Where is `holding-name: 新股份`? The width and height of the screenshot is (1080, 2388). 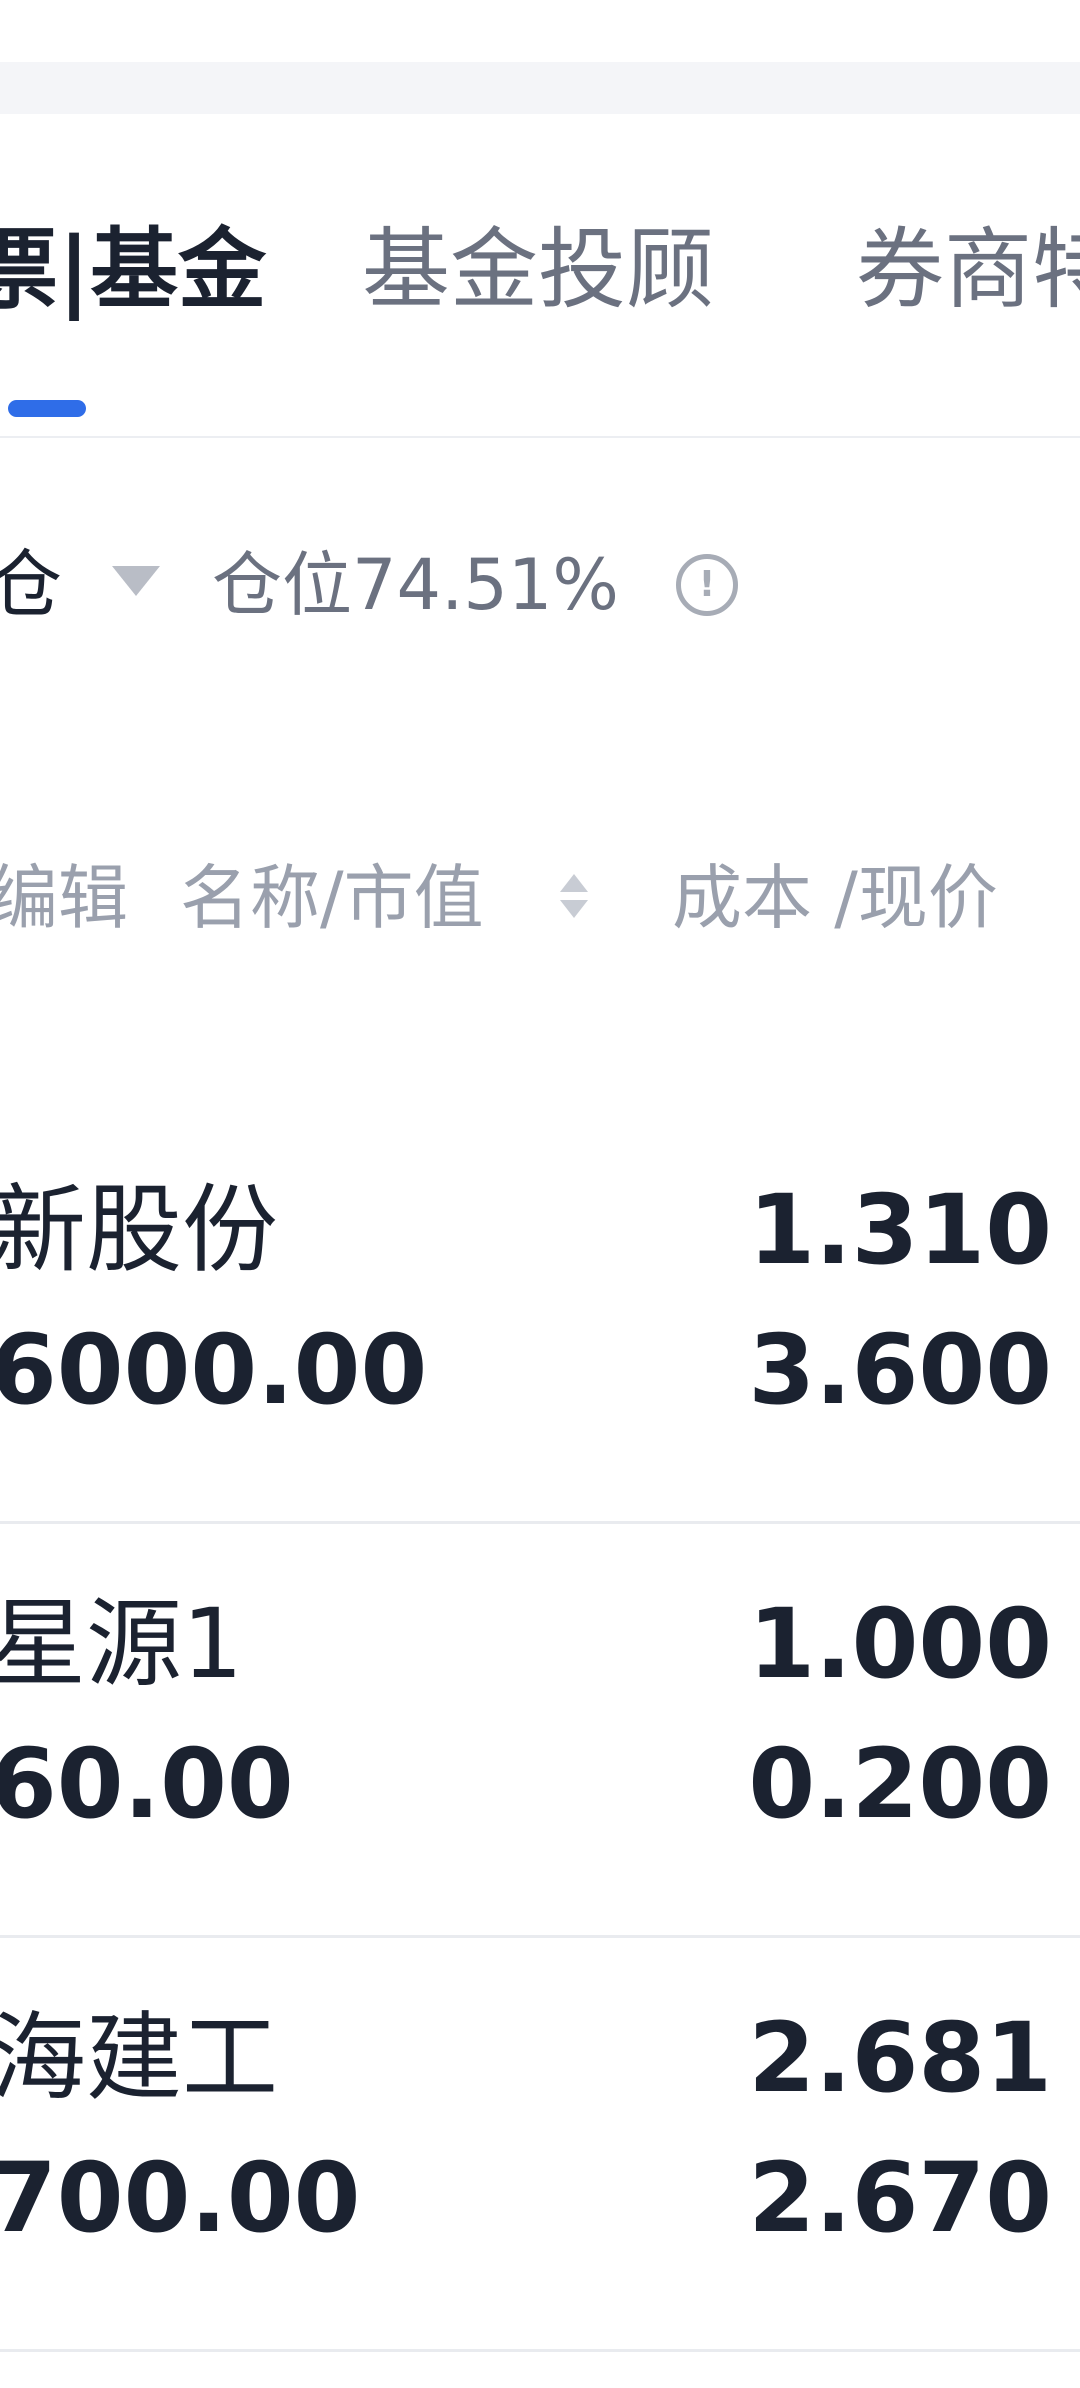
holding-name: 新股份 is located at coordinates (139, 1230).